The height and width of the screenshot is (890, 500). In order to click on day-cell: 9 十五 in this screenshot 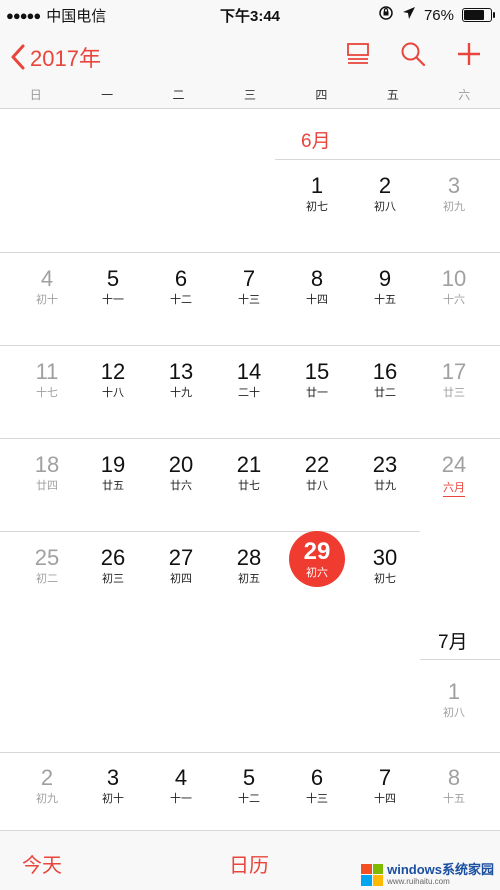, I will do `click(385, 286)`.